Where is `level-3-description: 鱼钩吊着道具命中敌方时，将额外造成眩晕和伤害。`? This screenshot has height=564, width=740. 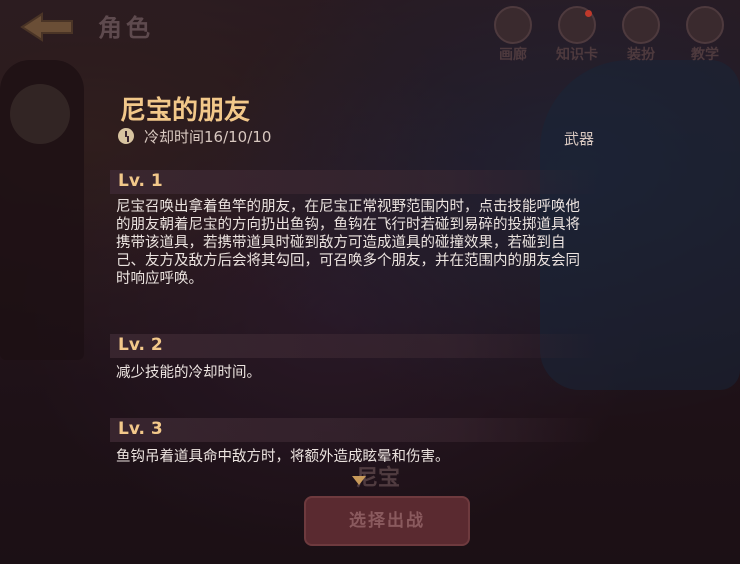 level-3-description: 鱼钩吊着道具命中敌方时，将额外造成眩晕和伤害。 is located at coordinates (283, 457).